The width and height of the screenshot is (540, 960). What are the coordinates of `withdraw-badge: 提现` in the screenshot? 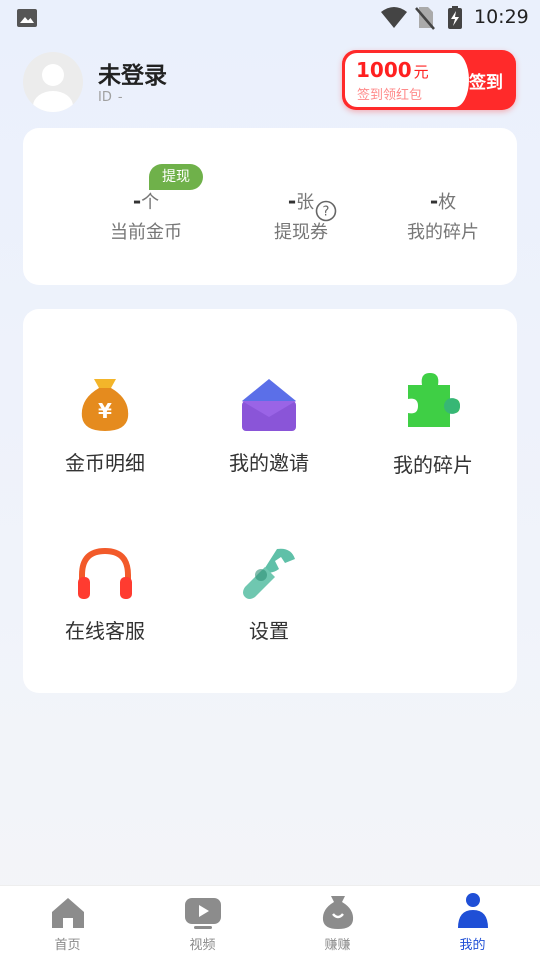 It's located at (176, 177).